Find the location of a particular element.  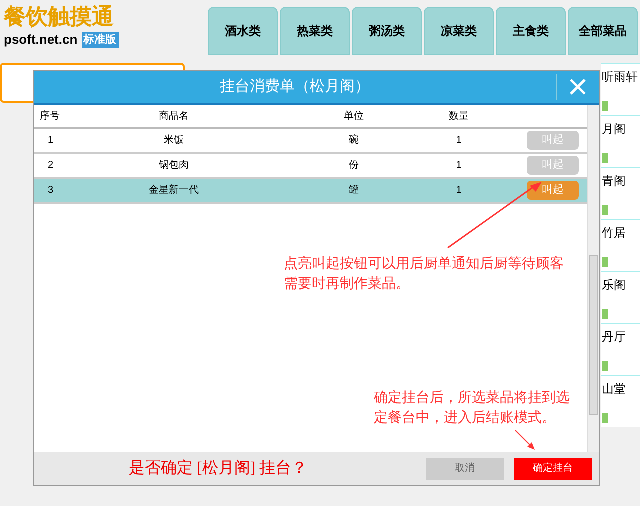

table-cell-text: 碗 is located at coordinates (354, 141).